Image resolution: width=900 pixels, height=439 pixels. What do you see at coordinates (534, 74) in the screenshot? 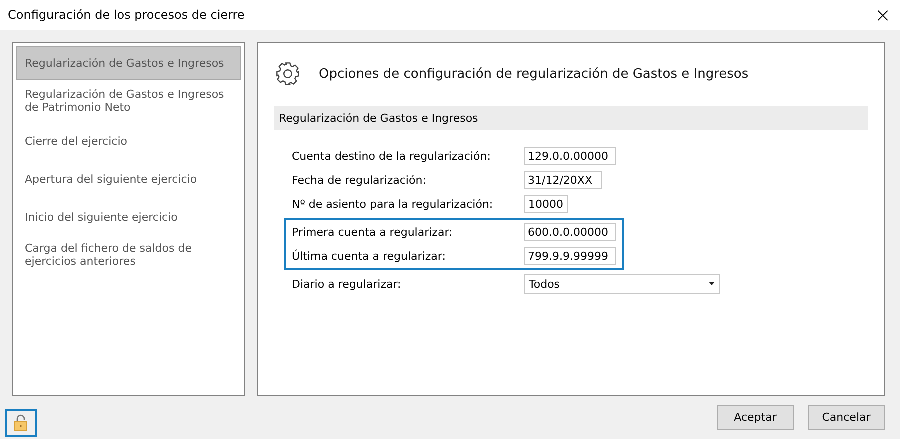
I see `panel-heading: Opciones de configuración de regularización de Gastos e Ingresos` at bounding box center [534, 74].